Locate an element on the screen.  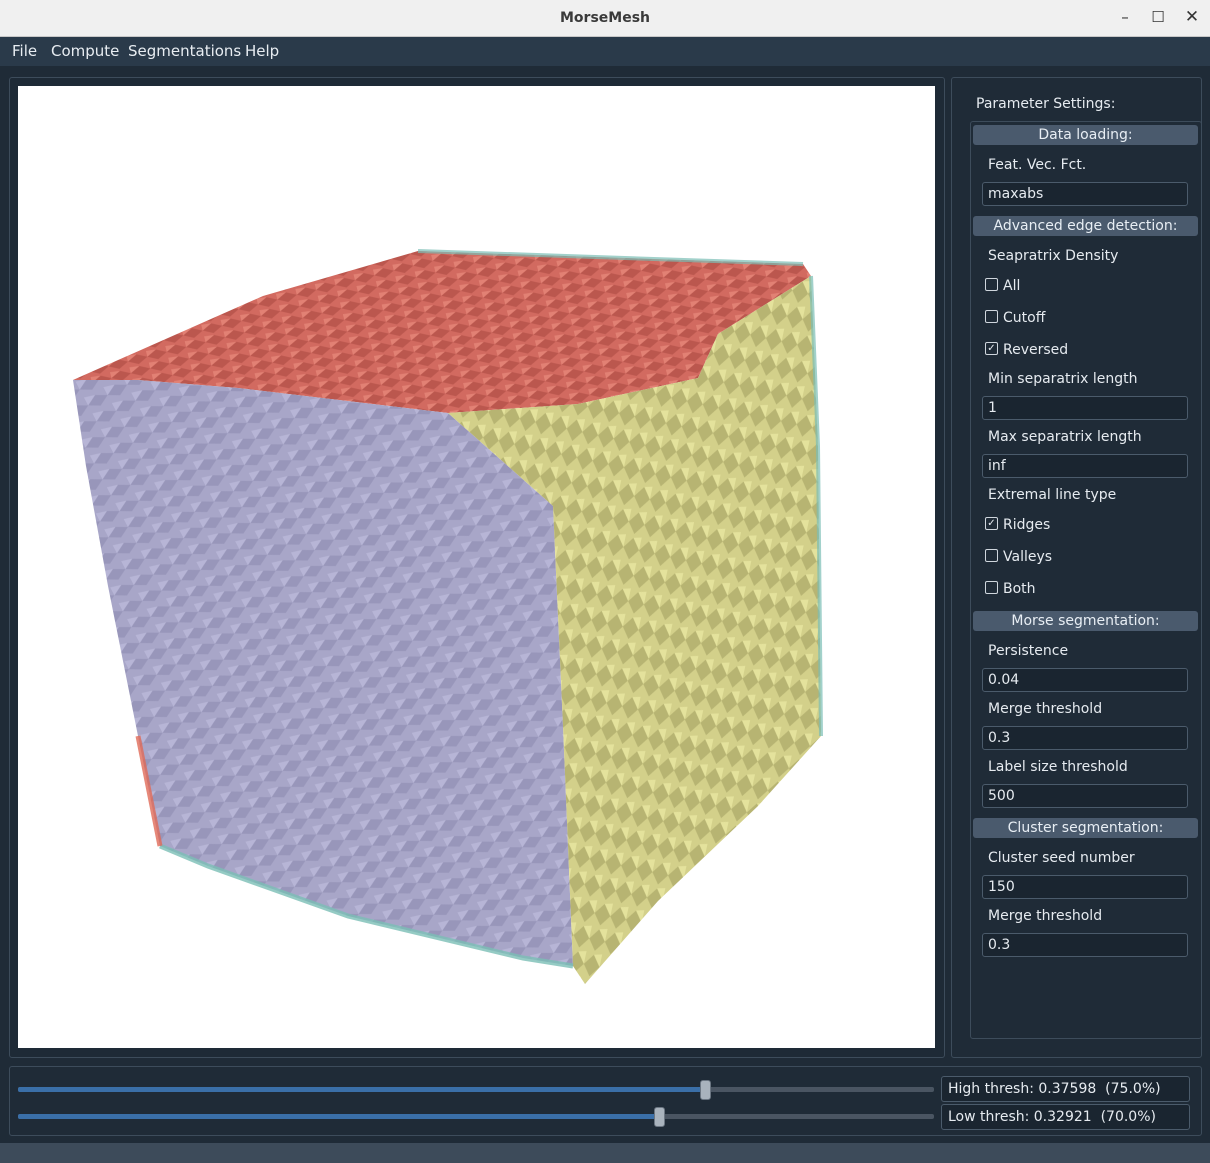
ridges-label: Ridges is located at coordinates (1027, 525).